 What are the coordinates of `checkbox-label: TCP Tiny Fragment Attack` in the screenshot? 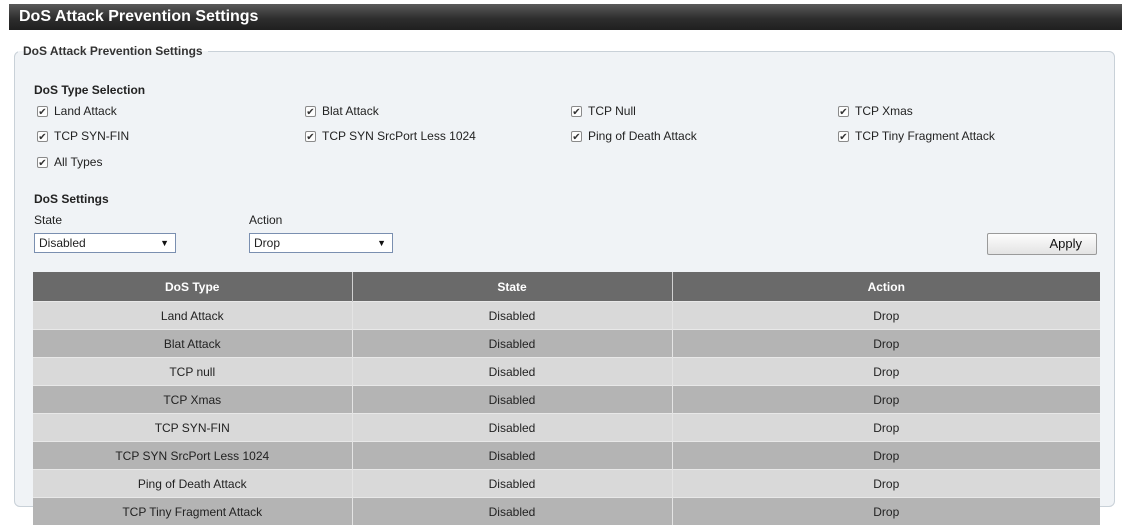 It's located at (925, 136).